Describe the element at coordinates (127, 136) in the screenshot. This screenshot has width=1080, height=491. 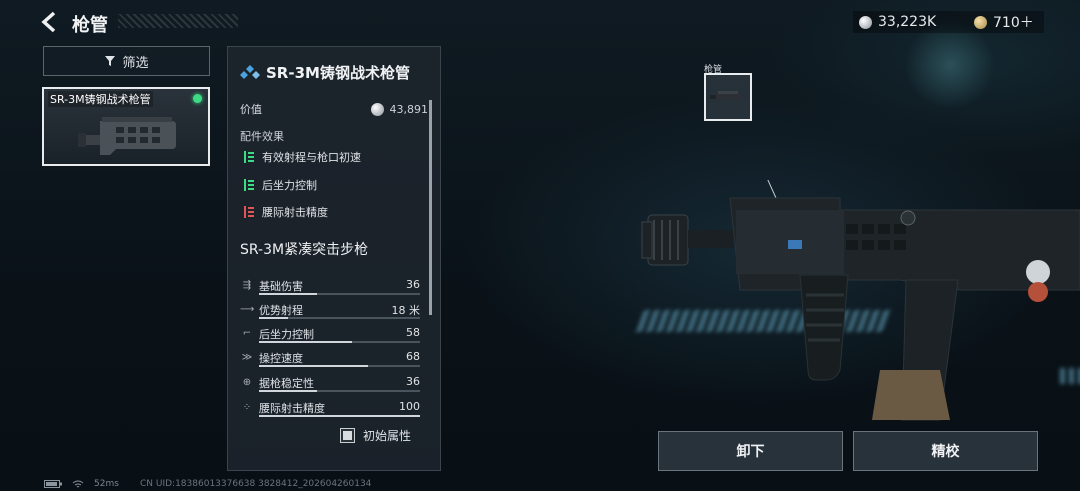
I see `barrel-image` at that location.